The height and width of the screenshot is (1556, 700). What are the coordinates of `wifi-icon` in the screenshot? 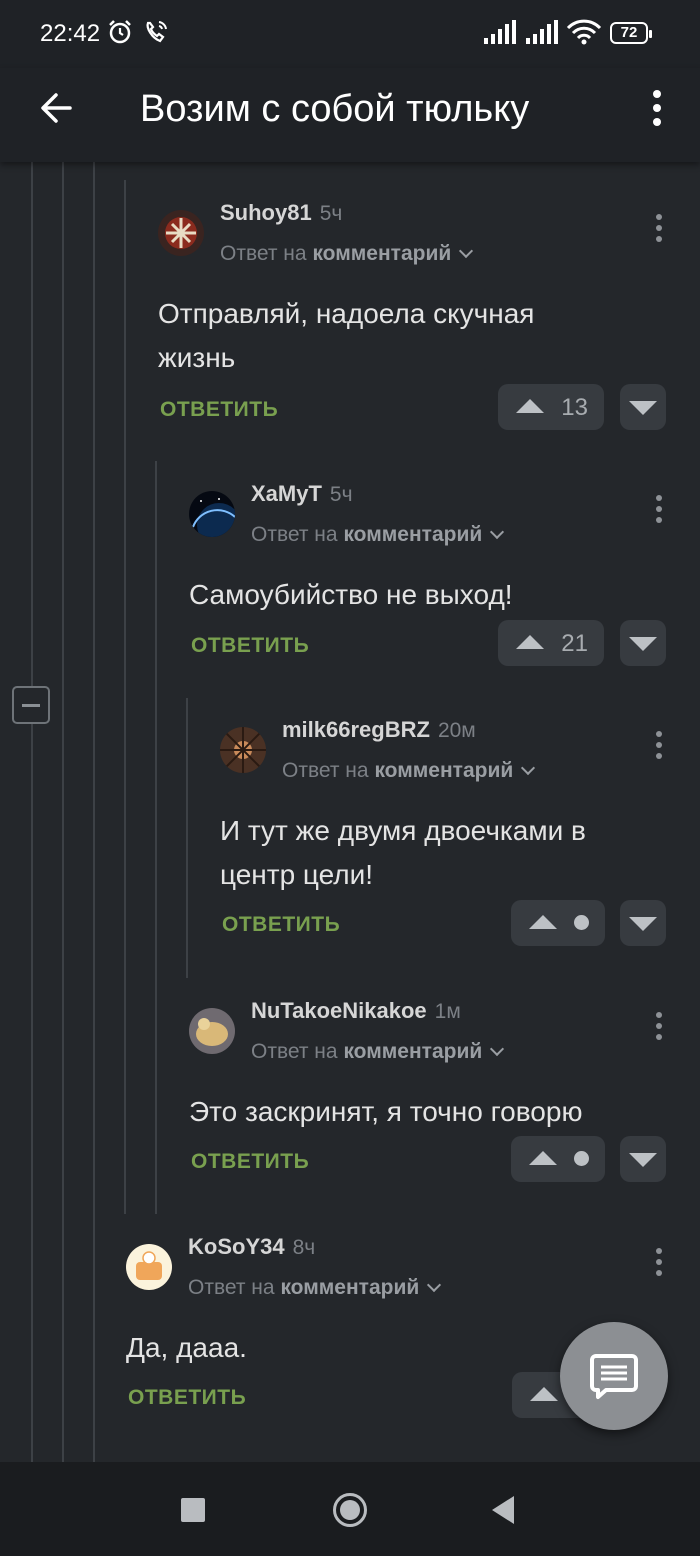 It's located at (584, 32).